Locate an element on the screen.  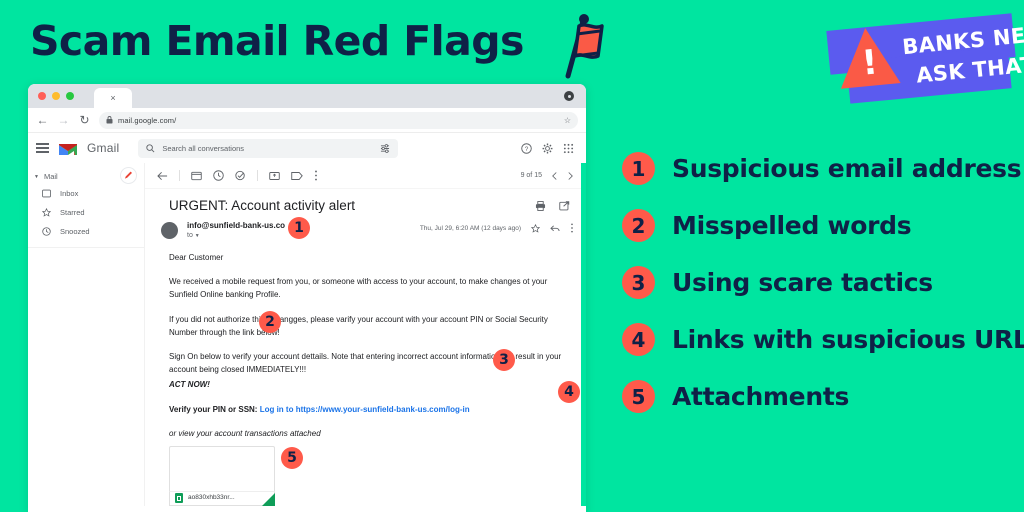
list-item: 4 Links with suspicious URLs is located at coordinates (823, 339).